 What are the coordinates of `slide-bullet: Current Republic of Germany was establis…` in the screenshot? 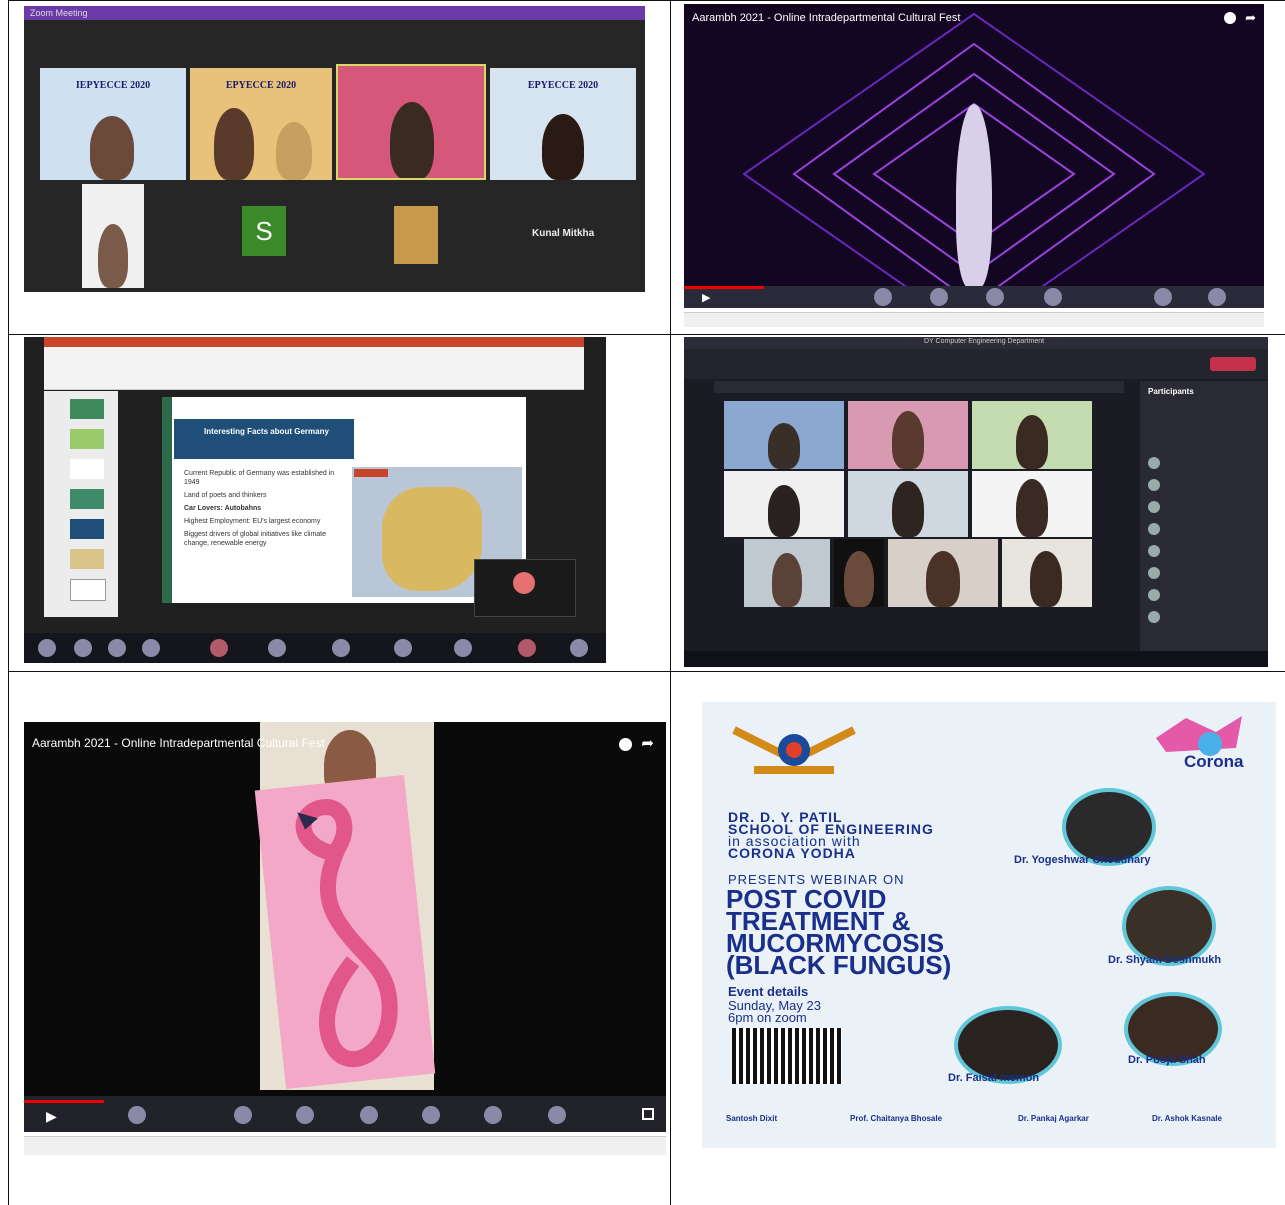 It's located at (259, 478).